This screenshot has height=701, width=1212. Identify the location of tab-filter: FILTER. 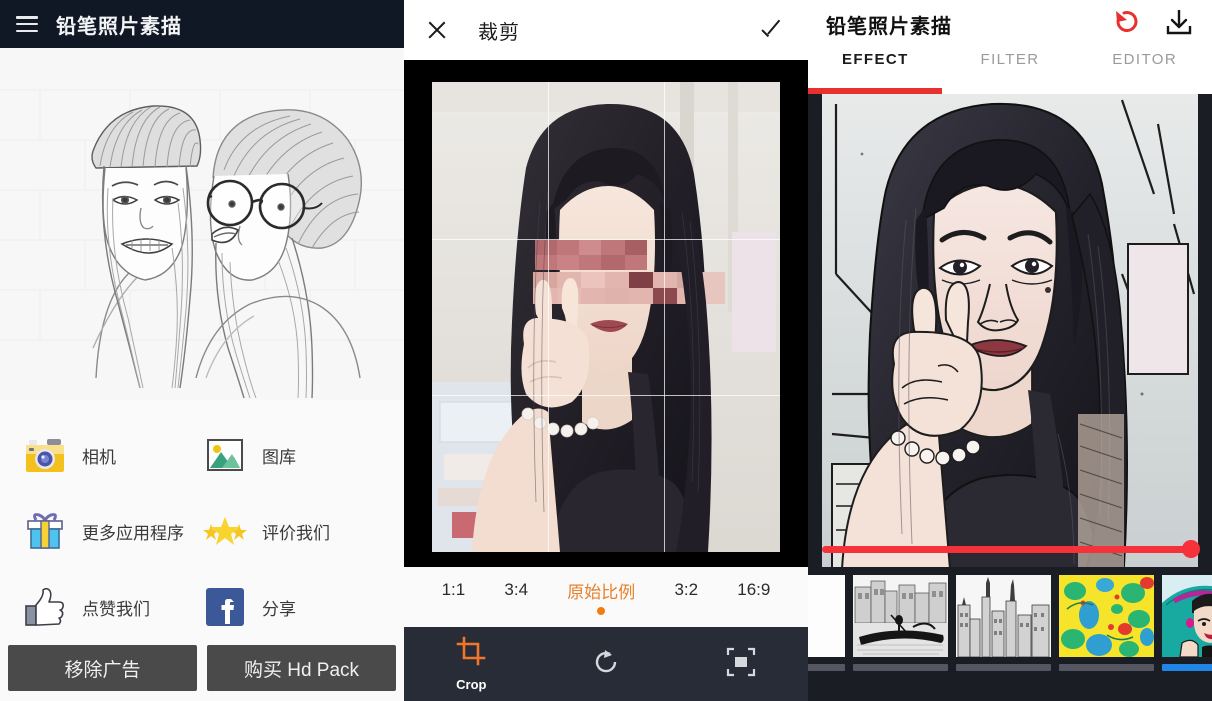
(1010, 58).